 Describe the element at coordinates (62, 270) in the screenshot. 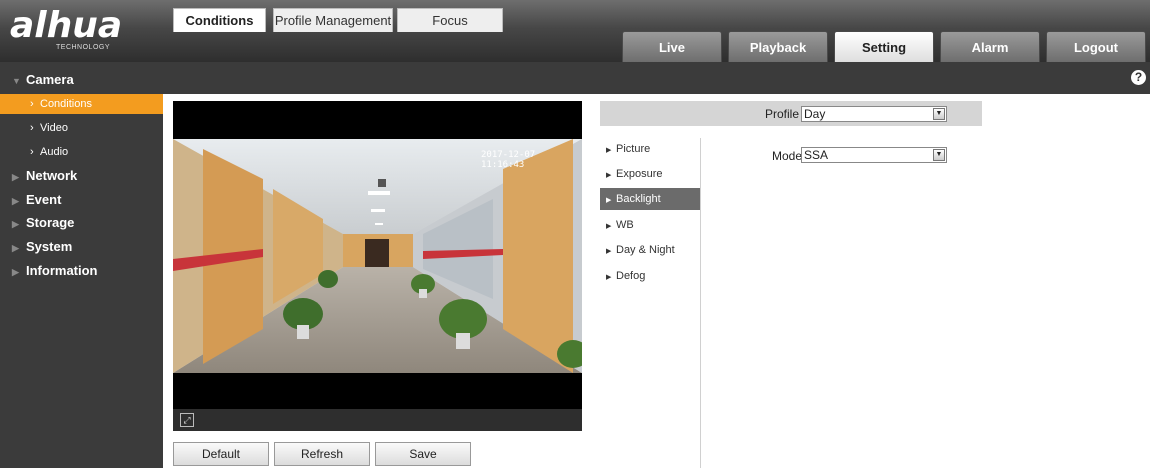

I see `sidebar-item-label: Information` at that location.